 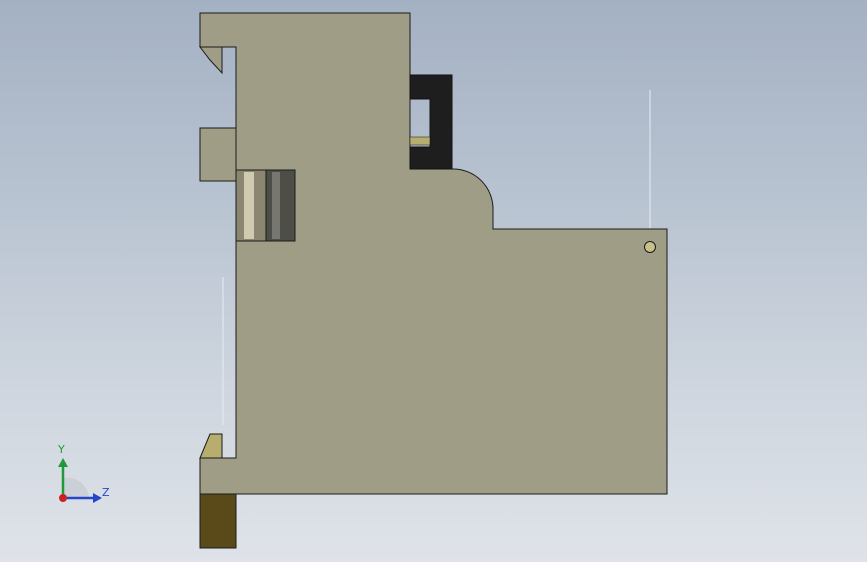 What do you see at coordinates (211, 446) in the screenshot?
I see `bottom-hook` at bounding box center [211, 446].